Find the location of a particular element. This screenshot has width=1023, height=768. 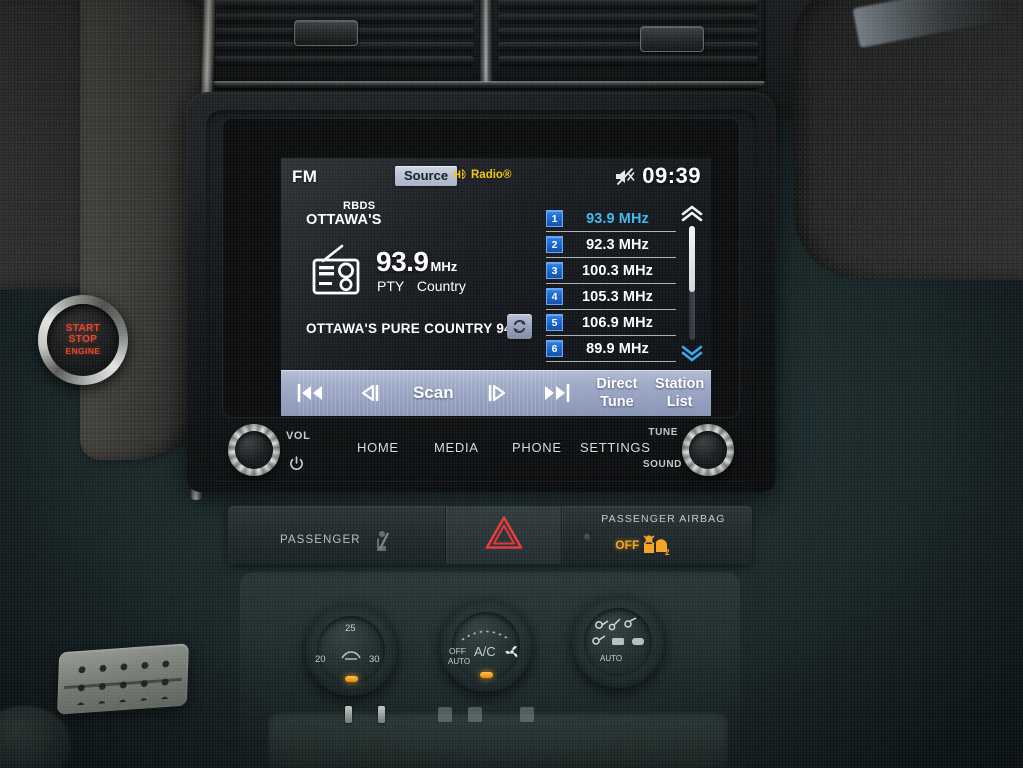

fan-auto-label: AUTO is located at coordinates (459, 661).